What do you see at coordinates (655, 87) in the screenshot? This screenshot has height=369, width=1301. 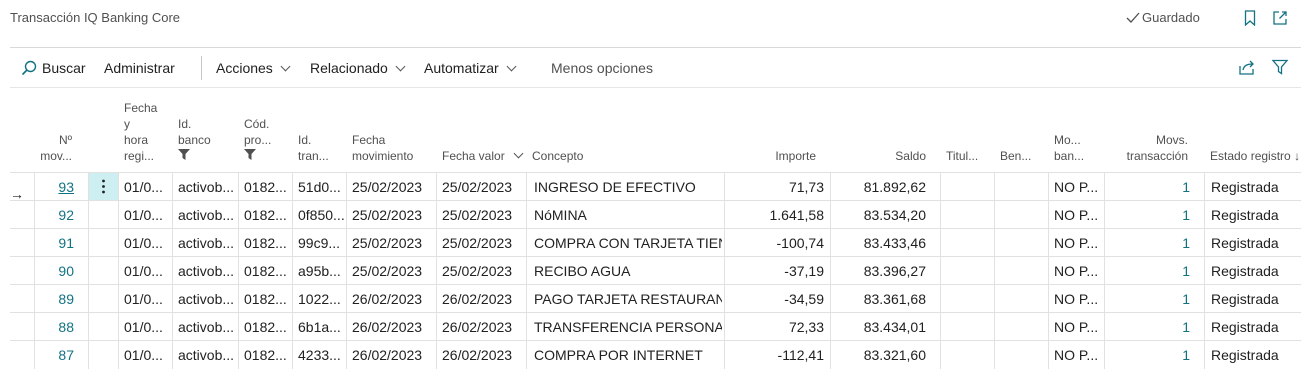 I see `divider` at bounding box center [655, 87].